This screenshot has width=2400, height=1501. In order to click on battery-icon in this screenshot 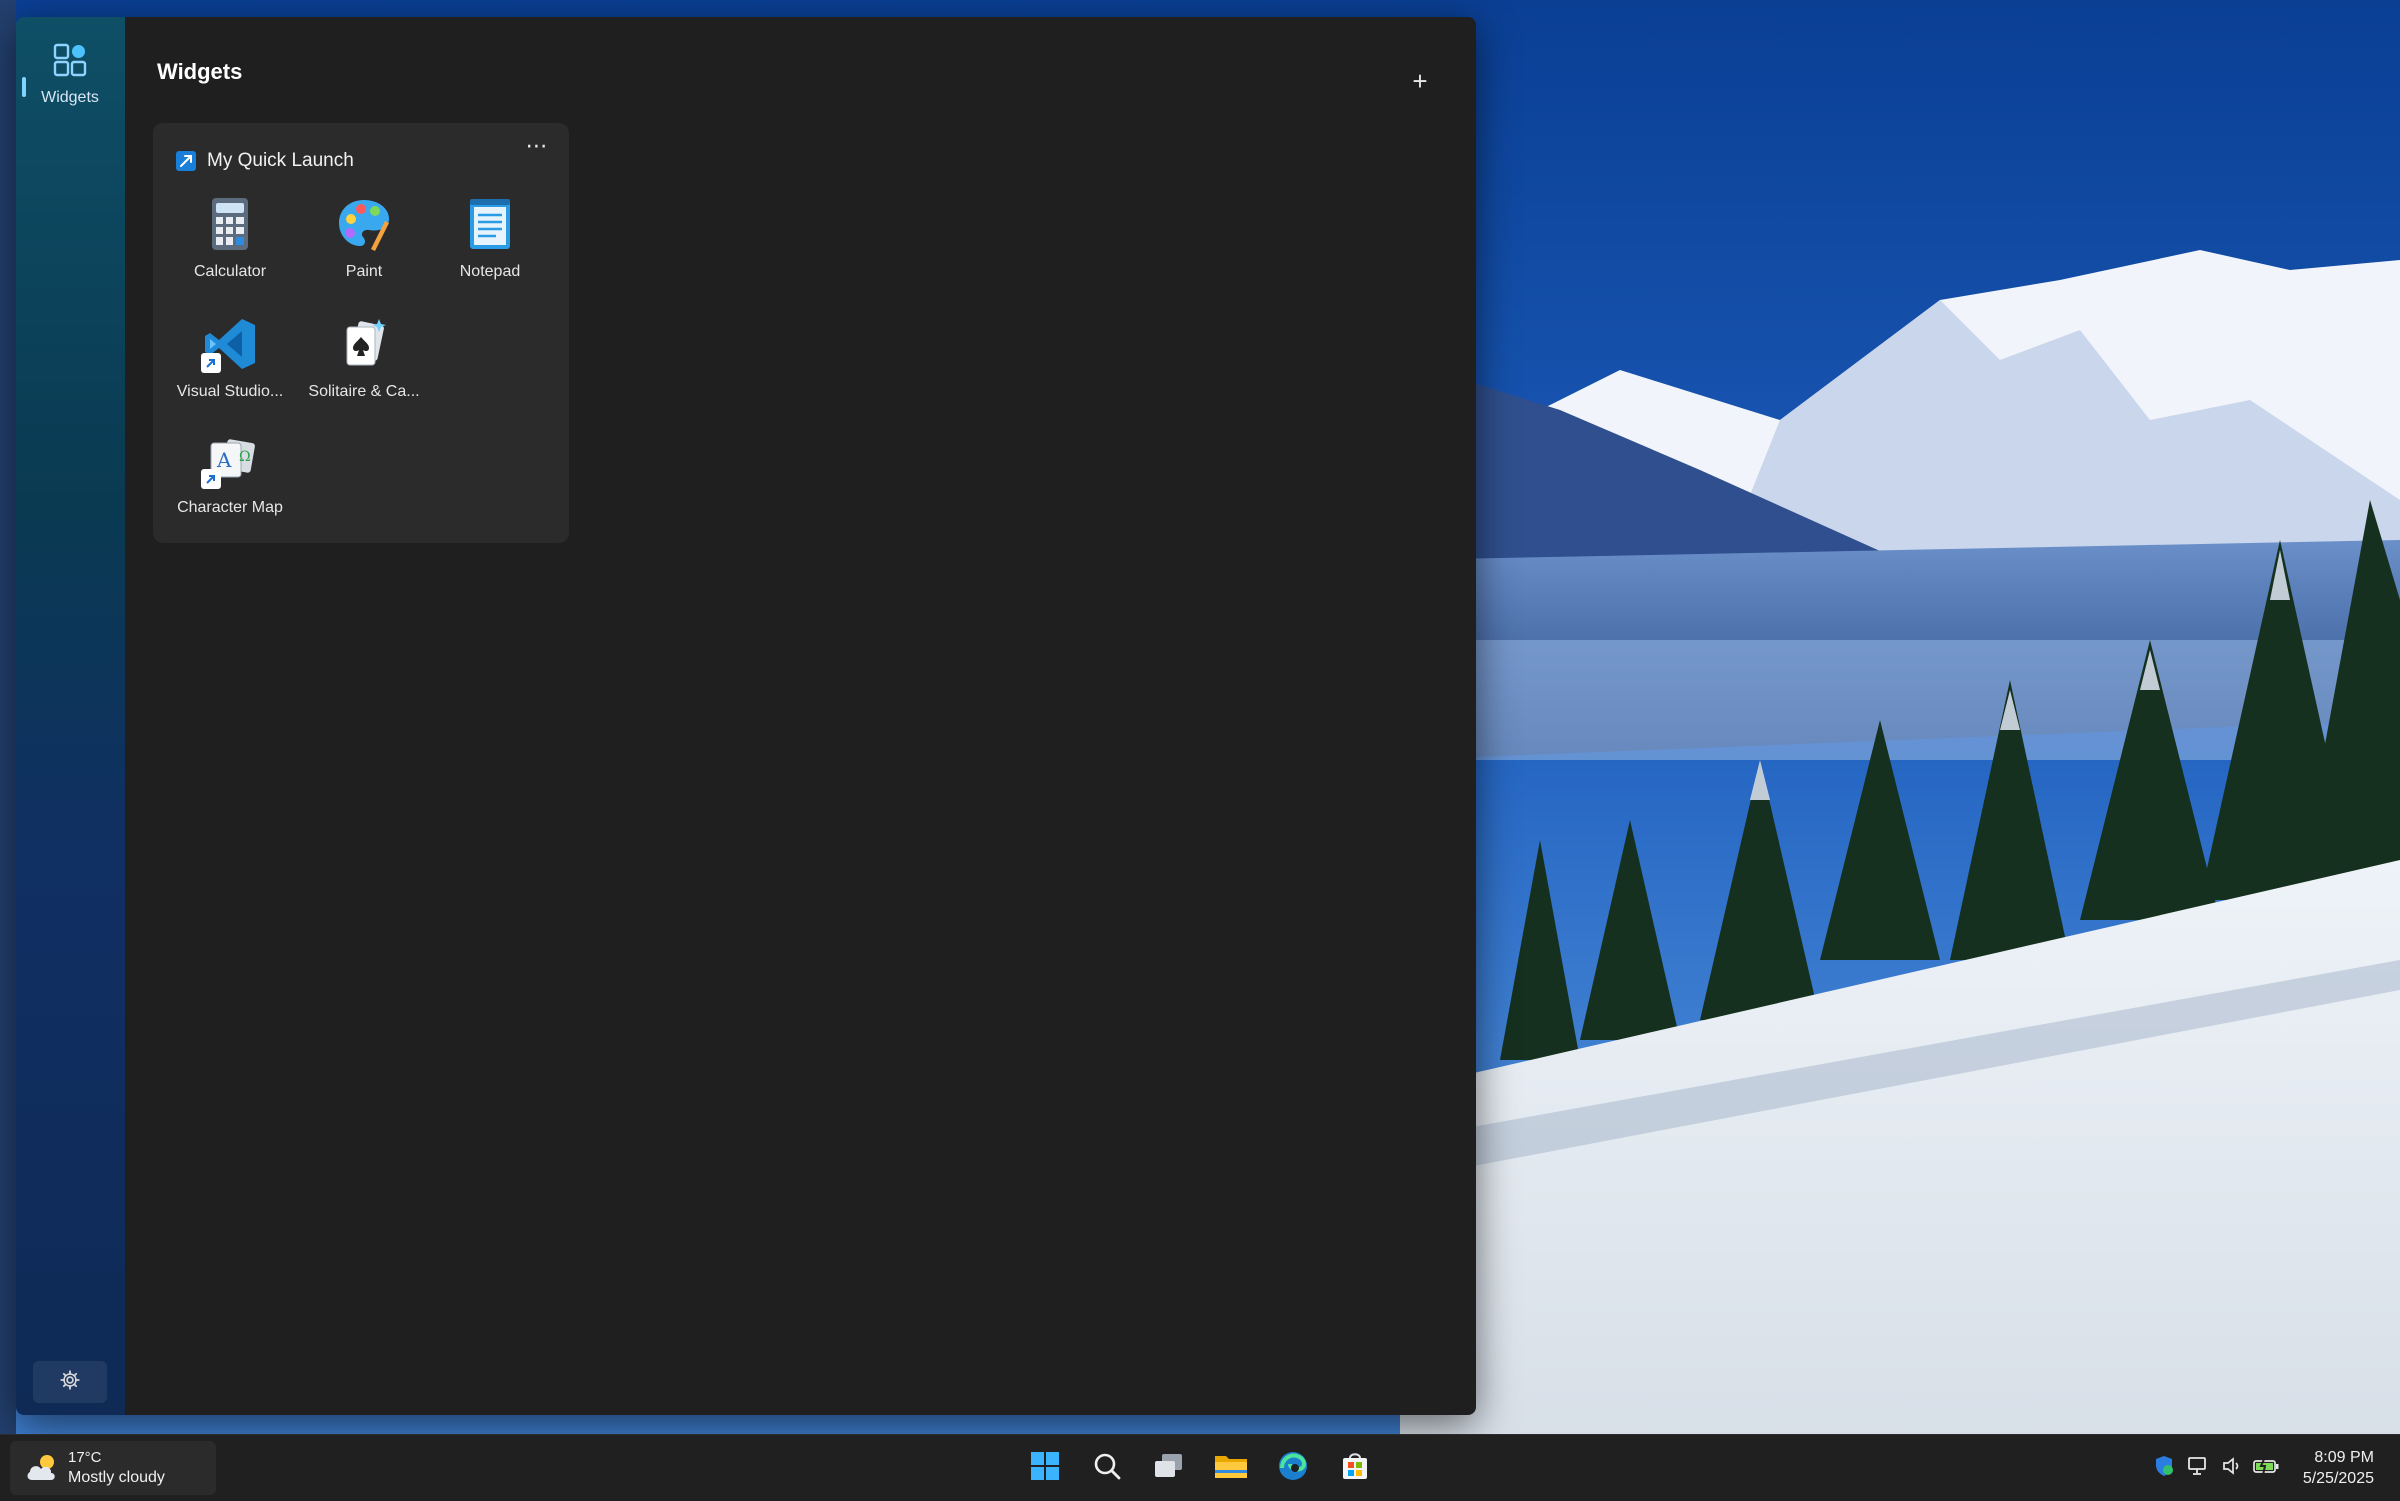, I will do `click(2266, 1468)`.